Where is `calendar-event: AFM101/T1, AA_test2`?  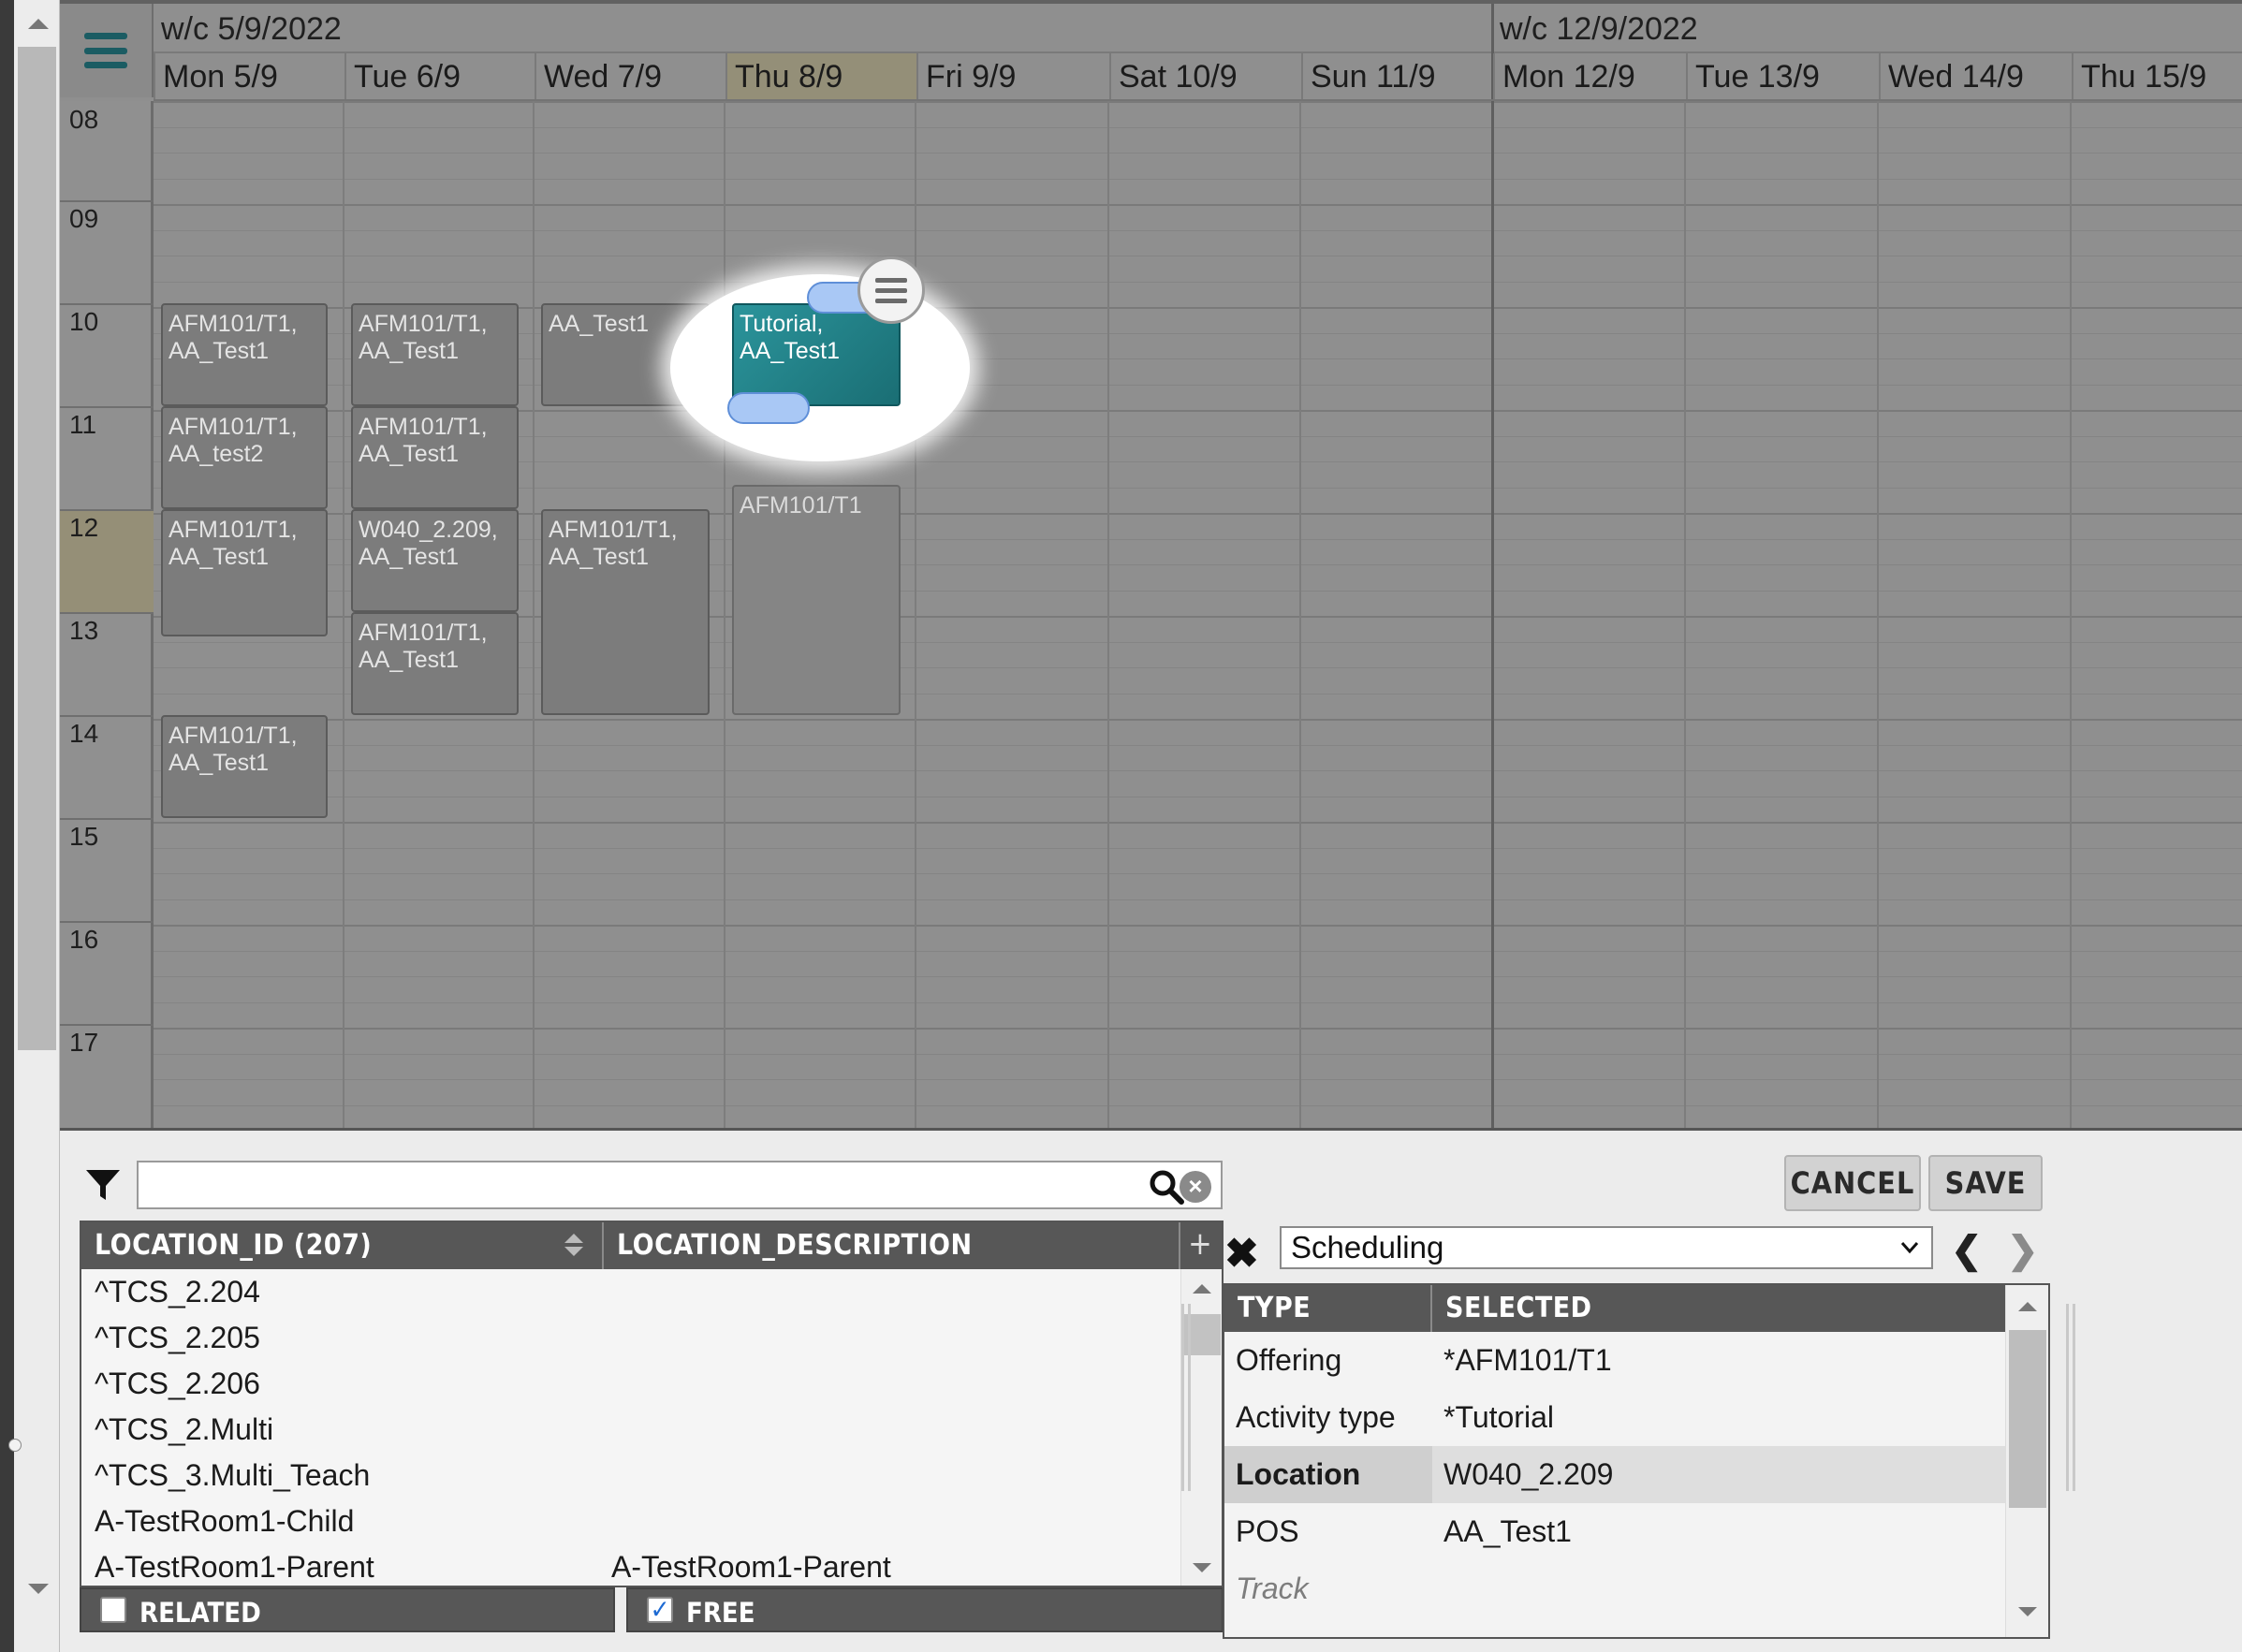
calendar-event: AFM101/T1, AA_test2 is located at coordinates (244, 458).